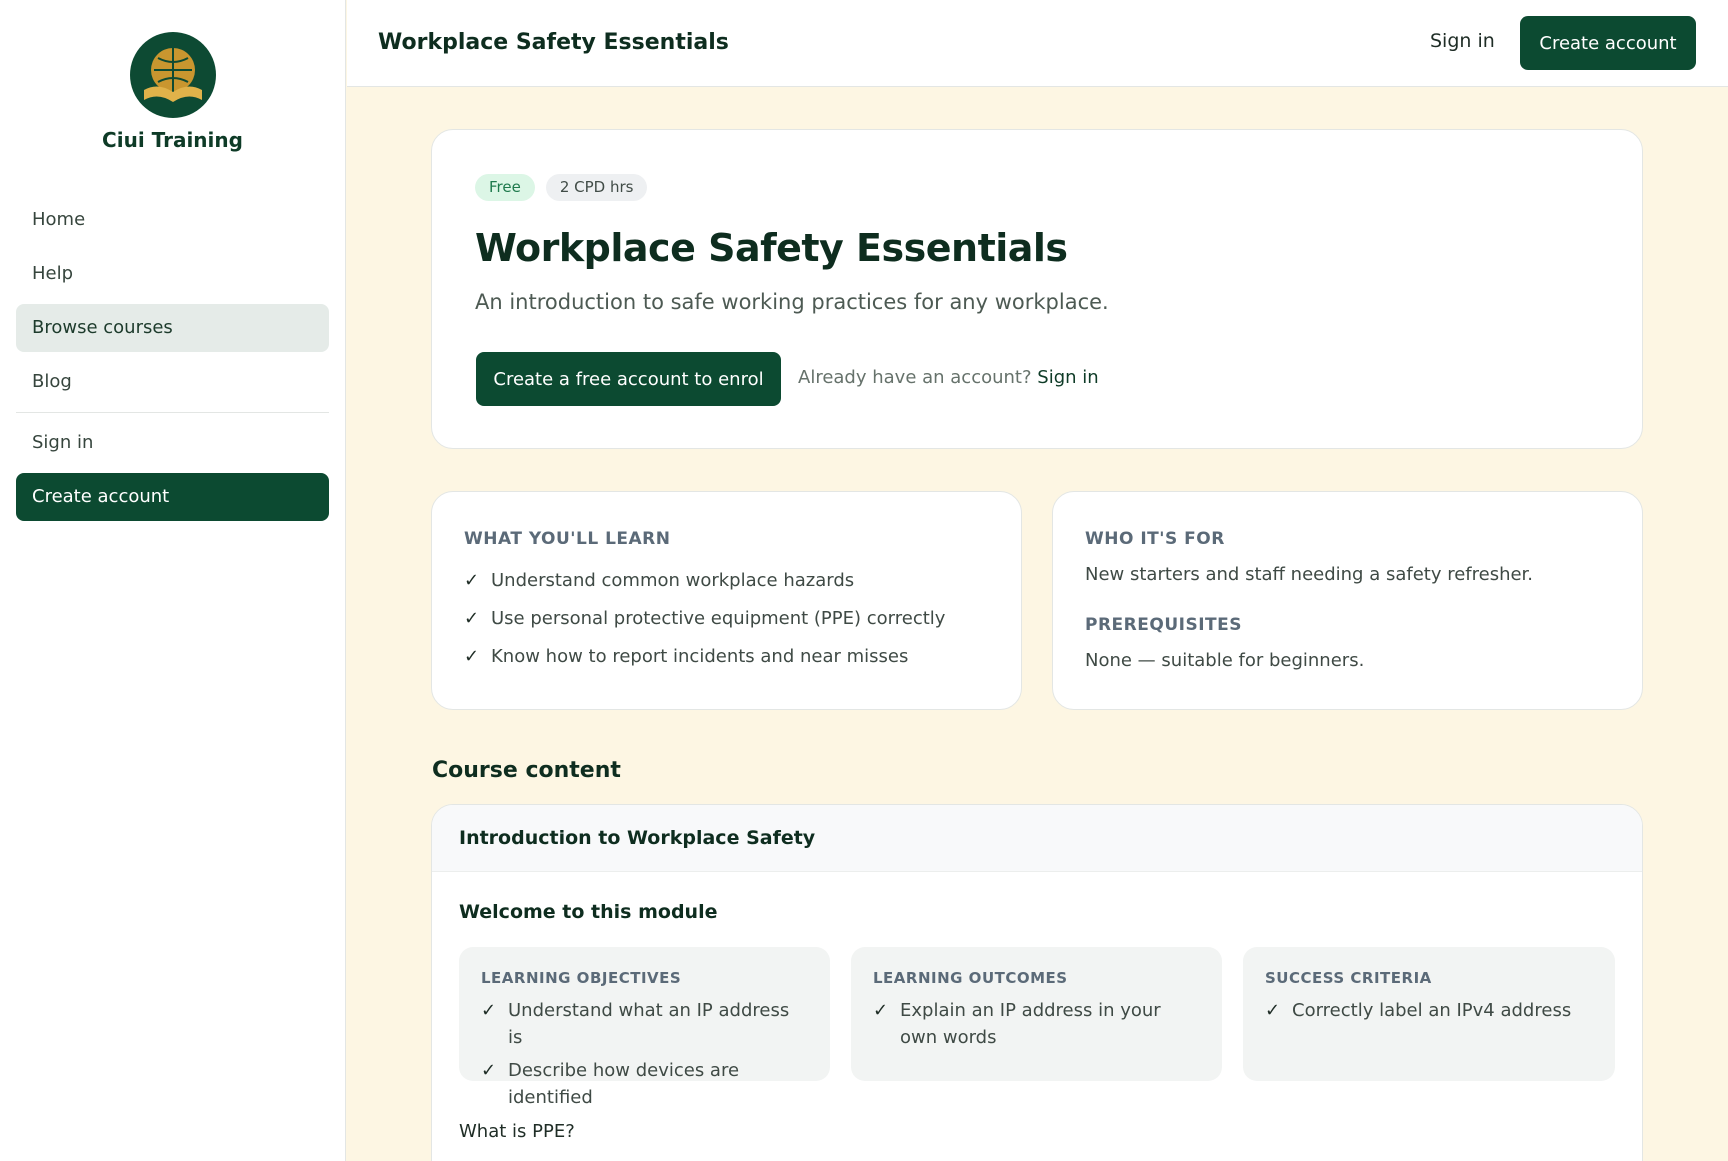 This screenshot has width=1728, height=1161. What do you see at coordinates (596, 187) in the screenshot?
I see `cpd-hours-badge: 2 CPD hrs` at bounding box center [596, 187].